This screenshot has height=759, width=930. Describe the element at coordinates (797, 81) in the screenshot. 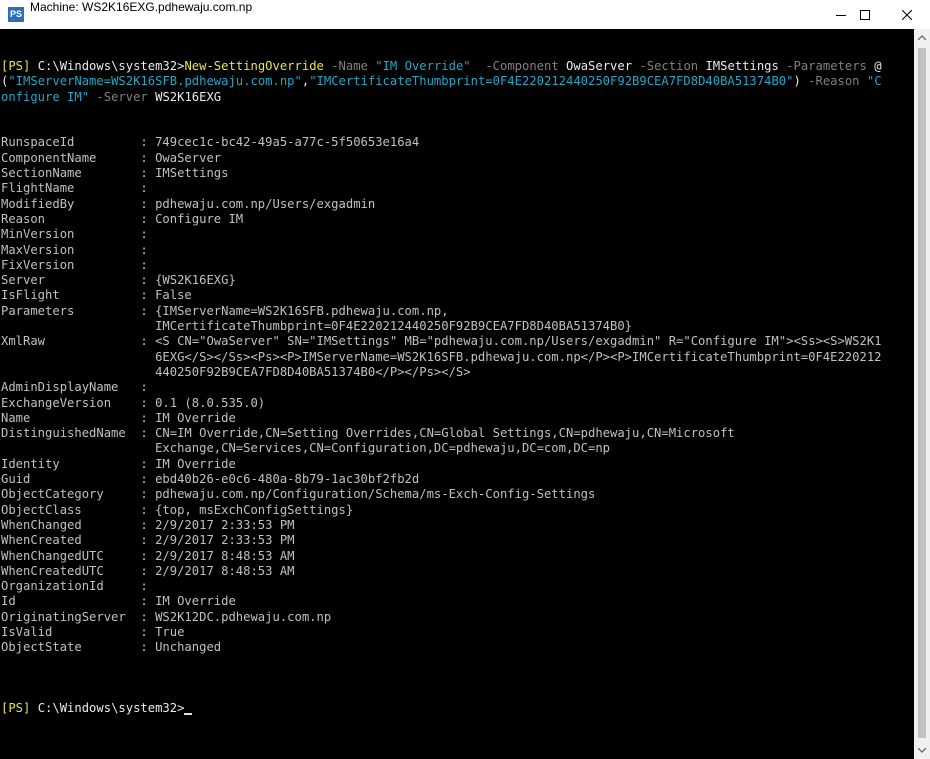

I see `paren-close: )` at that location.